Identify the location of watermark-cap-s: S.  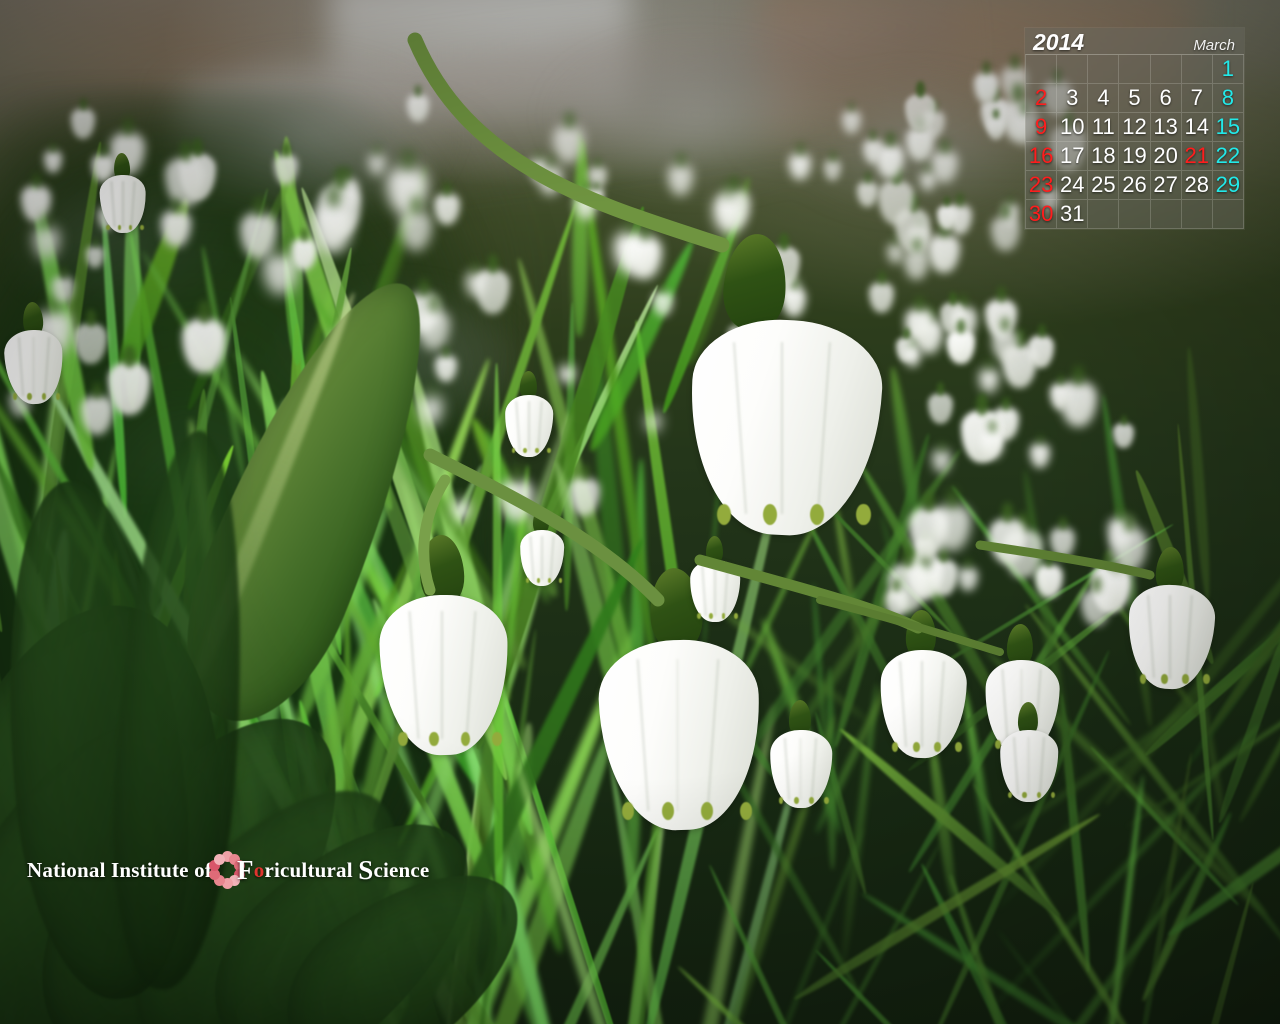
(366, 869).